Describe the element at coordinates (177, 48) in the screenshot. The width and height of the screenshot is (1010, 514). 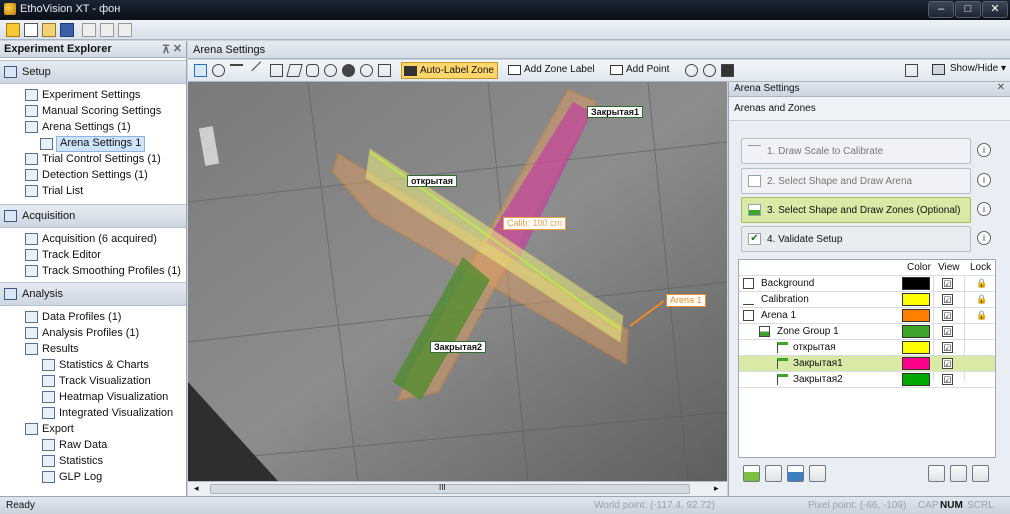
I see `close-explorer-icon: ✕` at that location.